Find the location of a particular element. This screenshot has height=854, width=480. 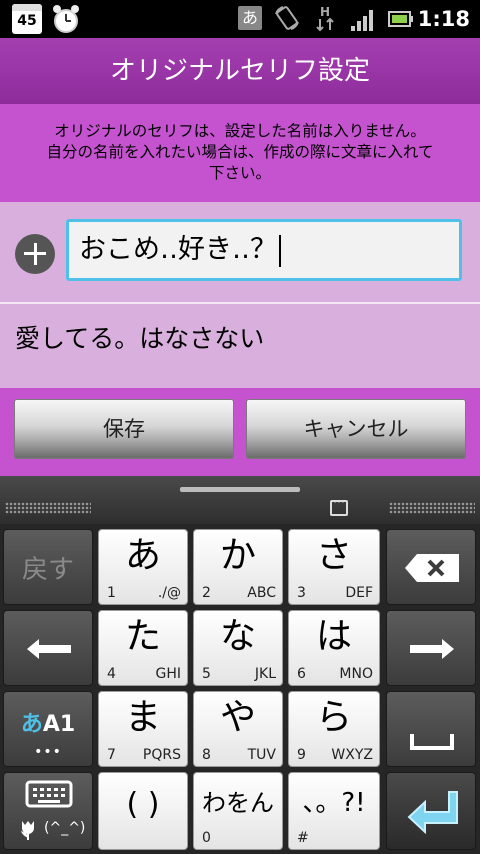

key-ma-num: 7 is located at coordinates (111, 755).